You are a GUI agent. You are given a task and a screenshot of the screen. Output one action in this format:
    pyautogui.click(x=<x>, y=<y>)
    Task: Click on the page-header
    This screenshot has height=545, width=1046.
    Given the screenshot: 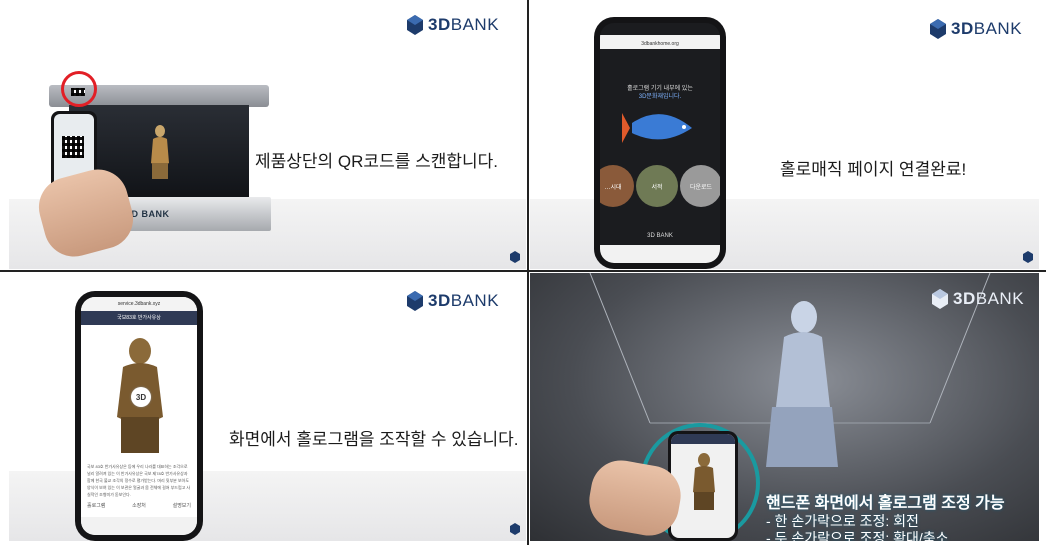 What is the action you would take?
    pyautogui.click(x=703, y=439)
    